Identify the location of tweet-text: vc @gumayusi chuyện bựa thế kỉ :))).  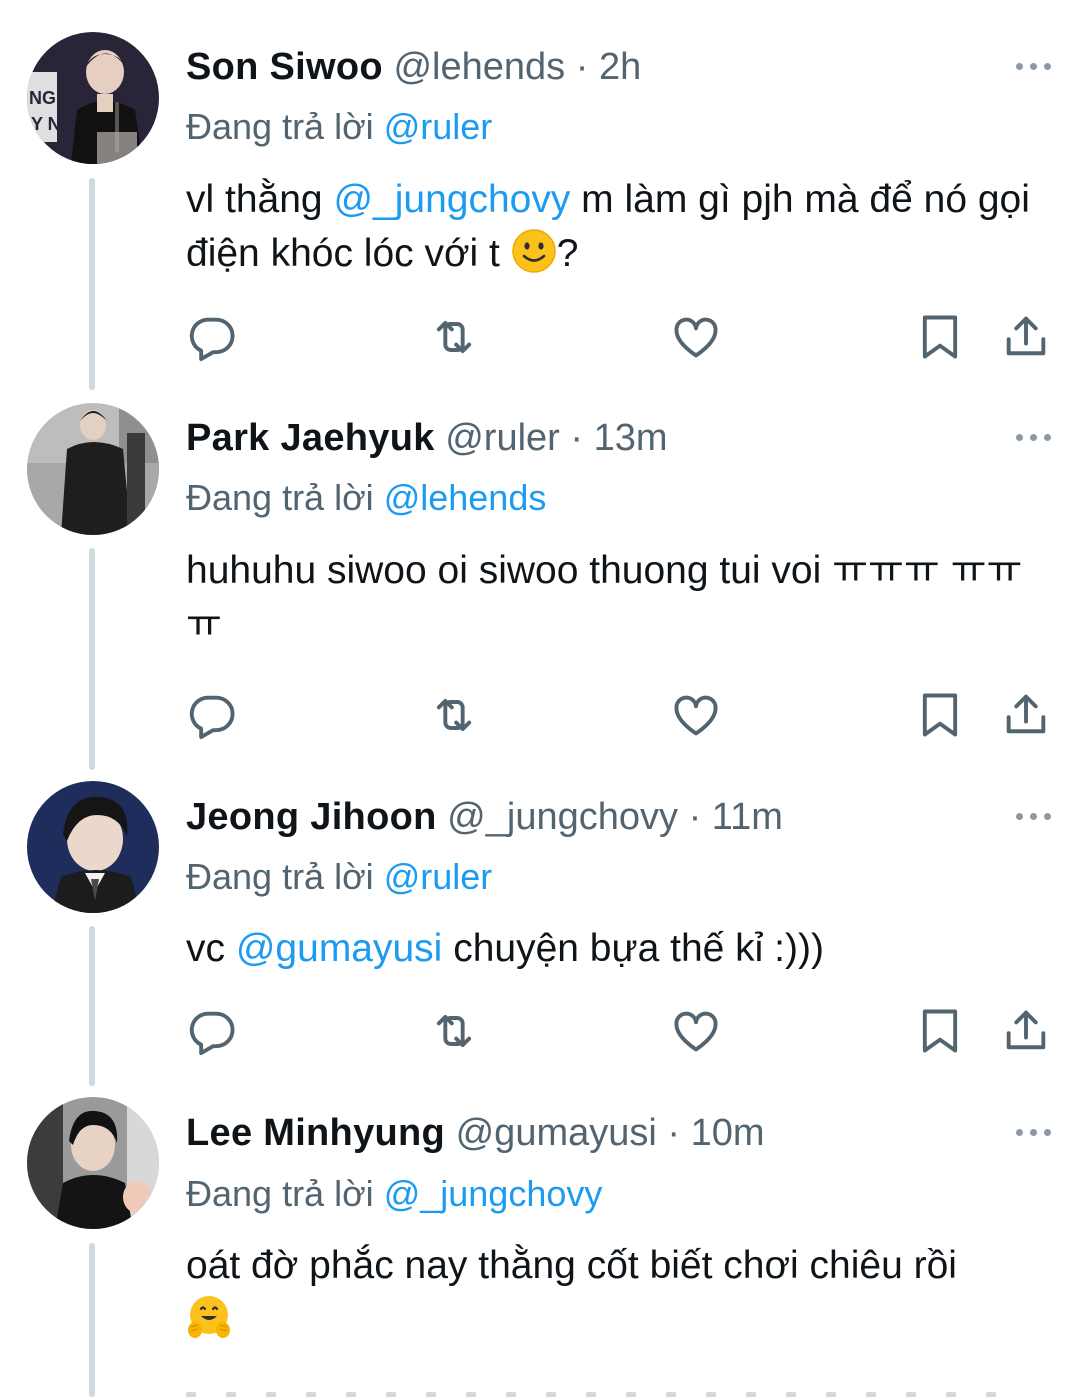
(616, 949).